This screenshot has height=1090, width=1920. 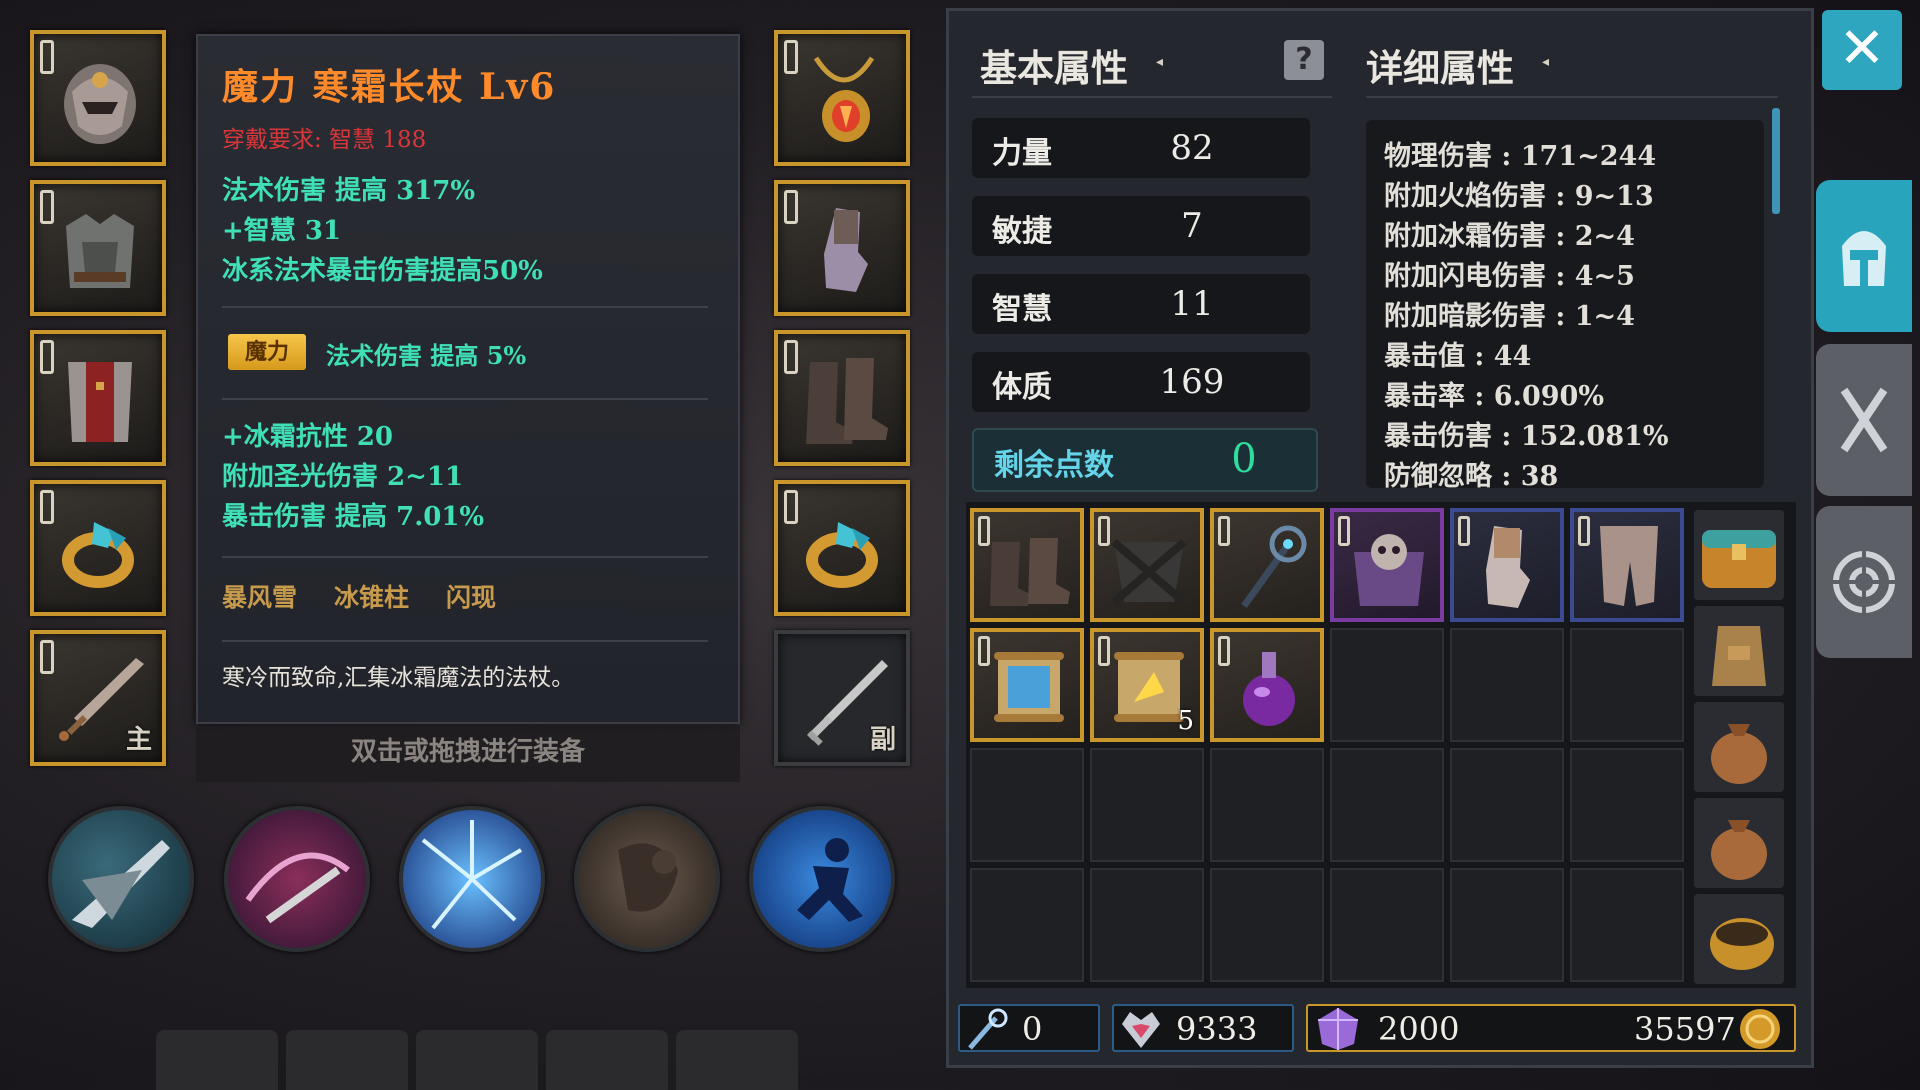 I want to click on skill-whirl, so click(x=297, y=879).